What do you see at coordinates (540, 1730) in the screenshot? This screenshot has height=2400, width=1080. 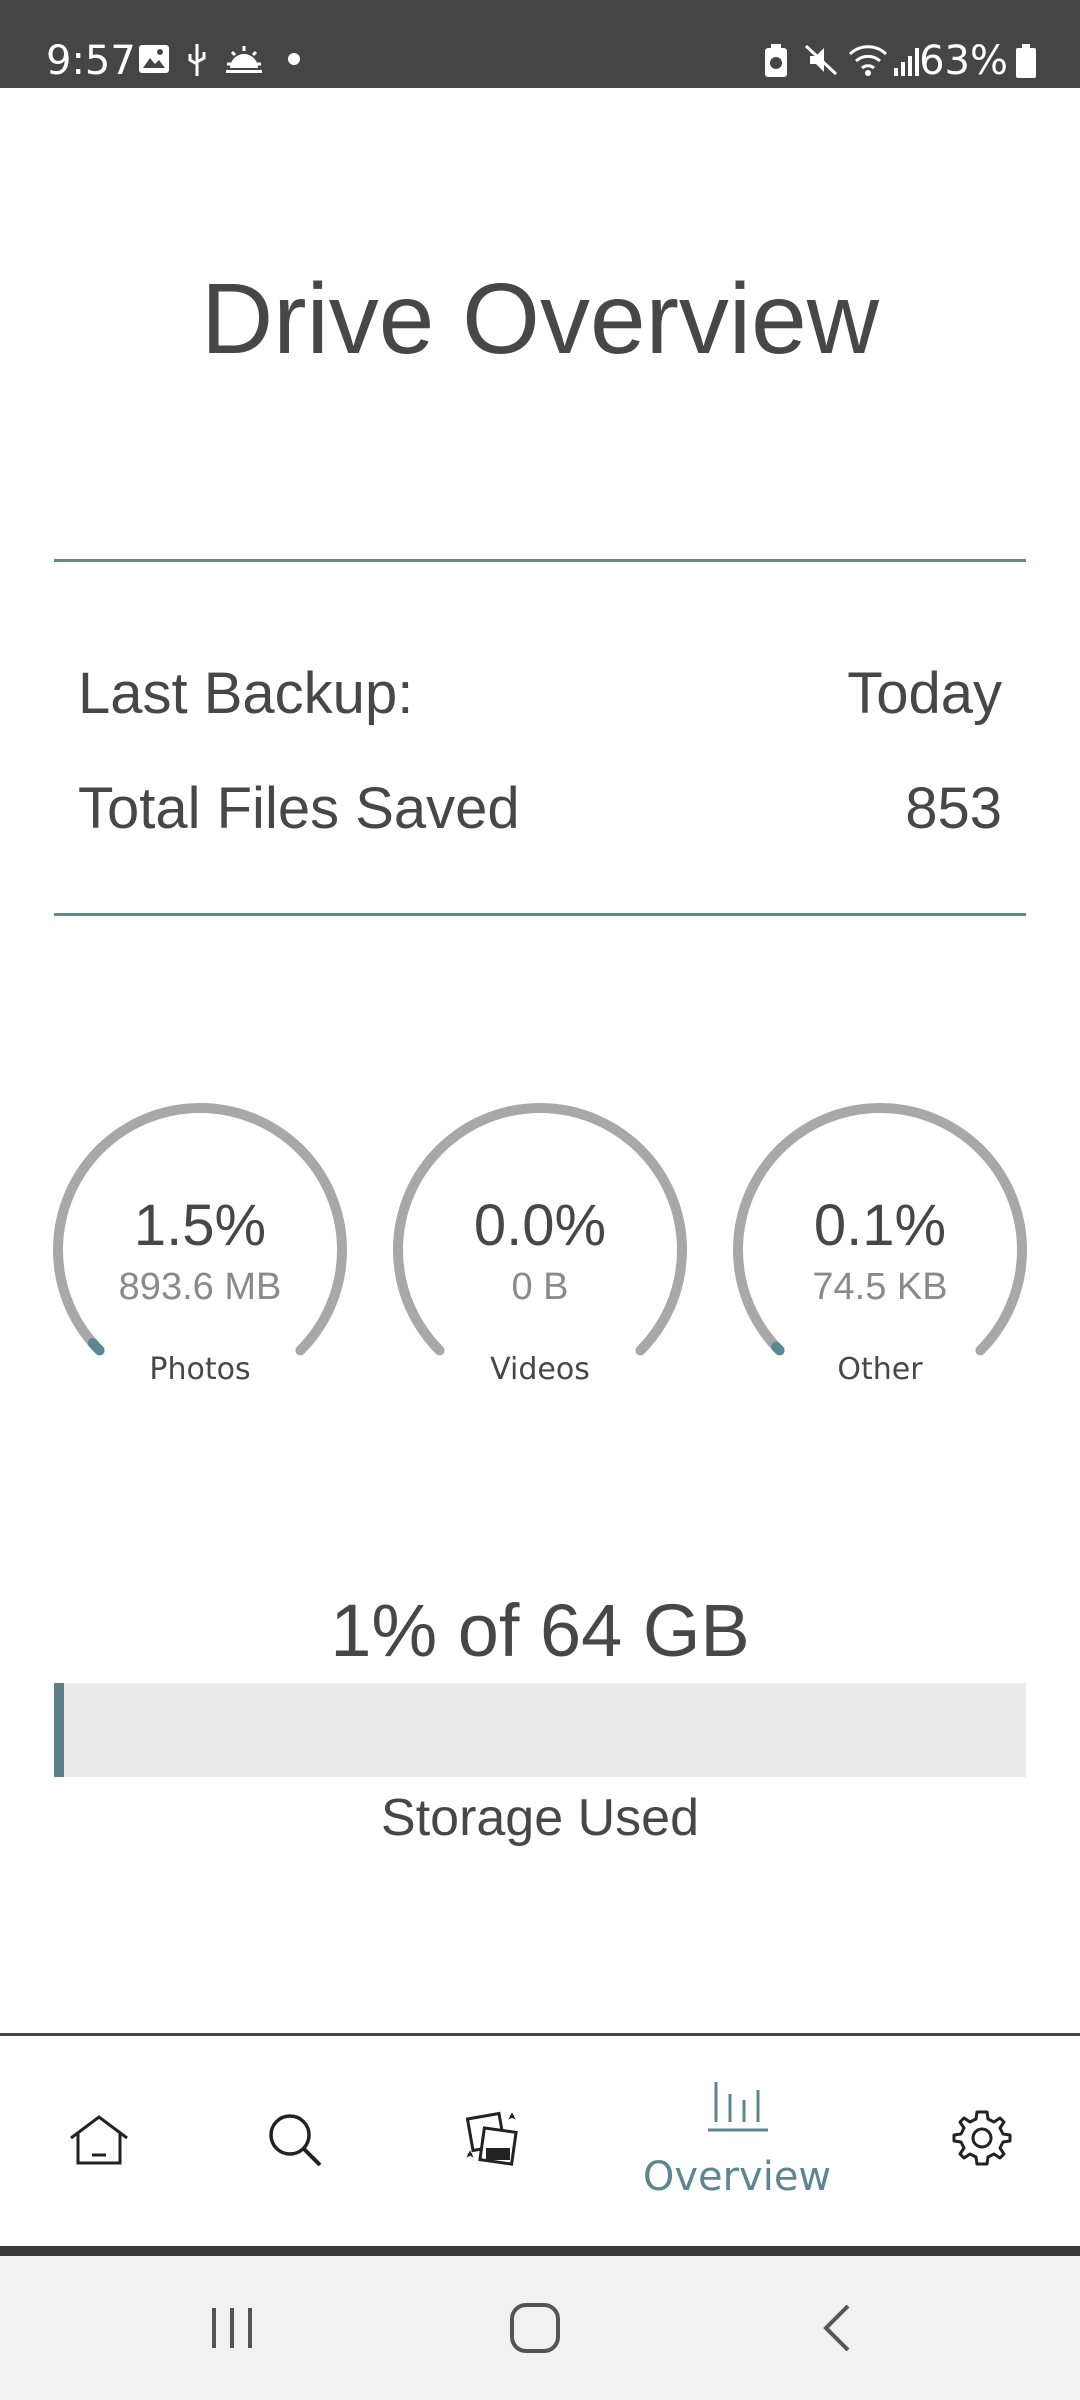 I see `storage-progress-bar` at bounding box center [540, 1730].